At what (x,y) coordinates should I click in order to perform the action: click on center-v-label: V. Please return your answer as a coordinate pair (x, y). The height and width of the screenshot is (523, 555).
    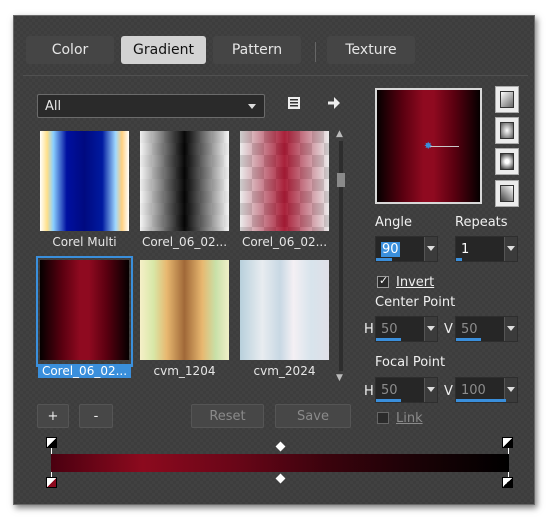
    Looking at the image, I should click on (448, 329).